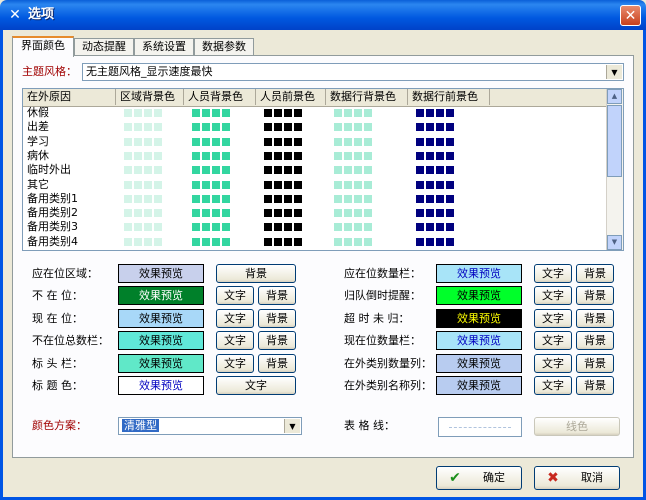 The width and height of the screenshot is (646, 500). I want to click on grid-scrollbar: ▲ ▼, so click(614, 169).